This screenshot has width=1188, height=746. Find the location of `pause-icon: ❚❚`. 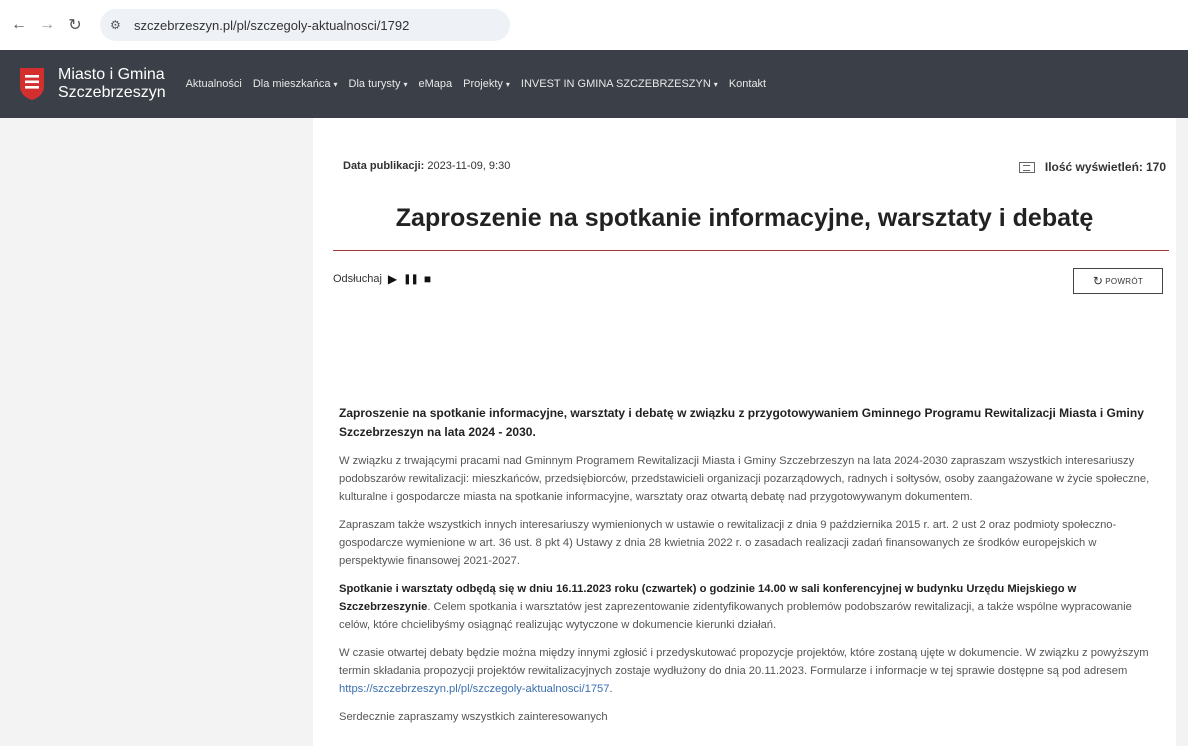

pause-icon: ❚❚ is located at coordinates (411, 279).